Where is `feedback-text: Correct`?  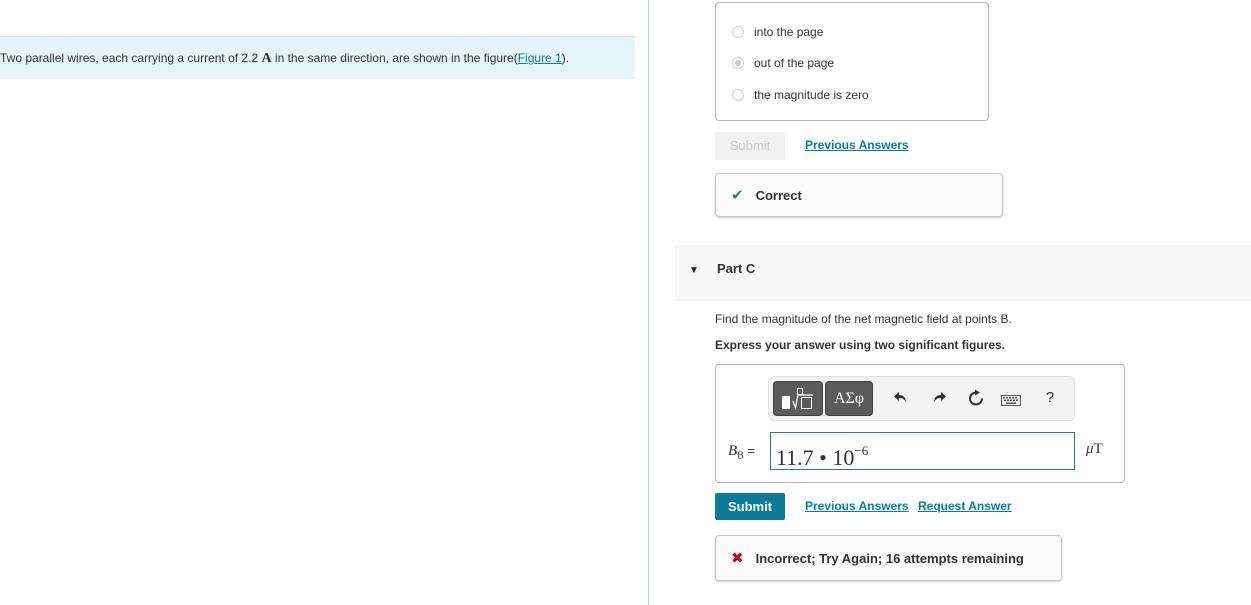 feedback-text: Correct is located at coordinates (778, 195).